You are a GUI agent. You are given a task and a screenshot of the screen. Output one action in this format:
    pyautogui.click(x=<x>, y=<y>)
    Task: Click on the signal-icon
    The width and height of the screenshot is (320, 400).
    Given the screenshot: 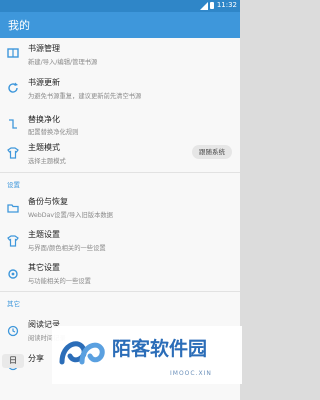 What is the action you would take?
    pyautogui.click(x=204, y=6)
    